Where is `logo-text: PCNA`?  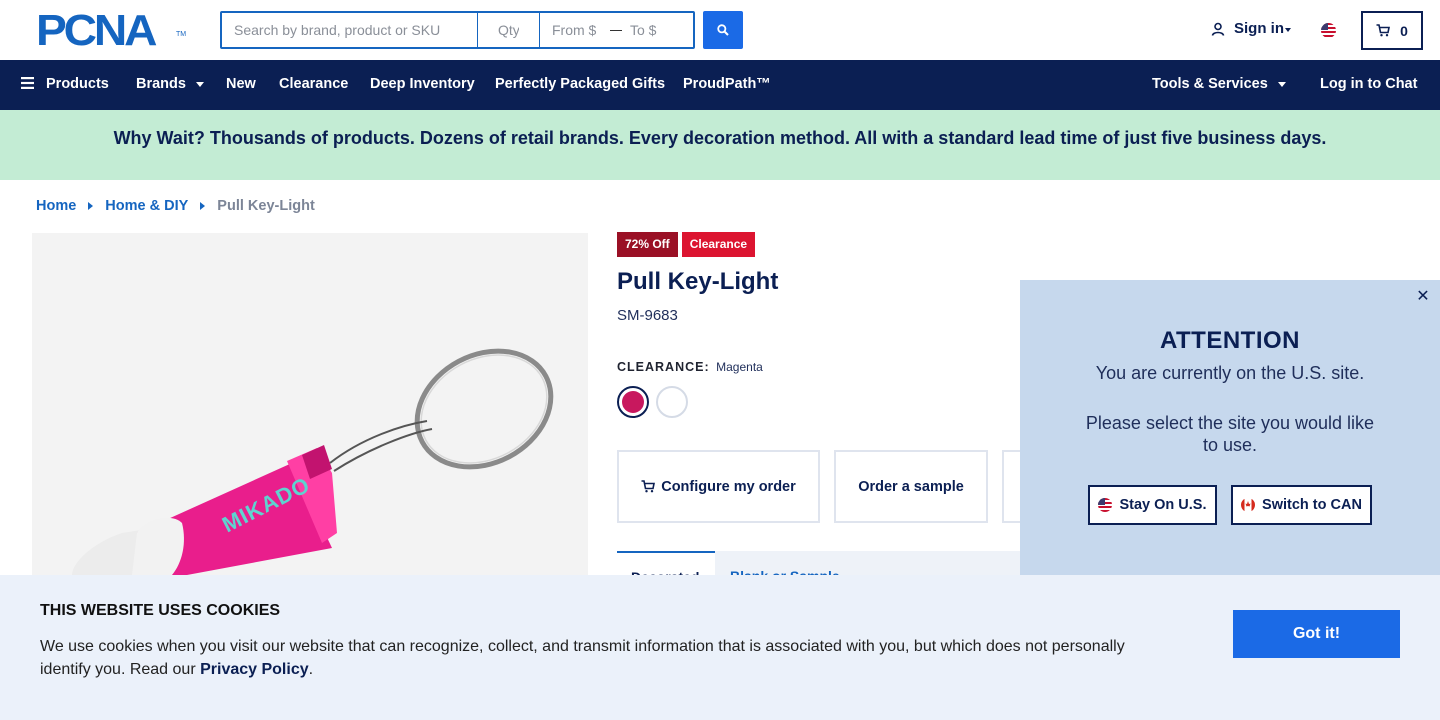 logo-text: PCNA is located at coordinates (96, 30).